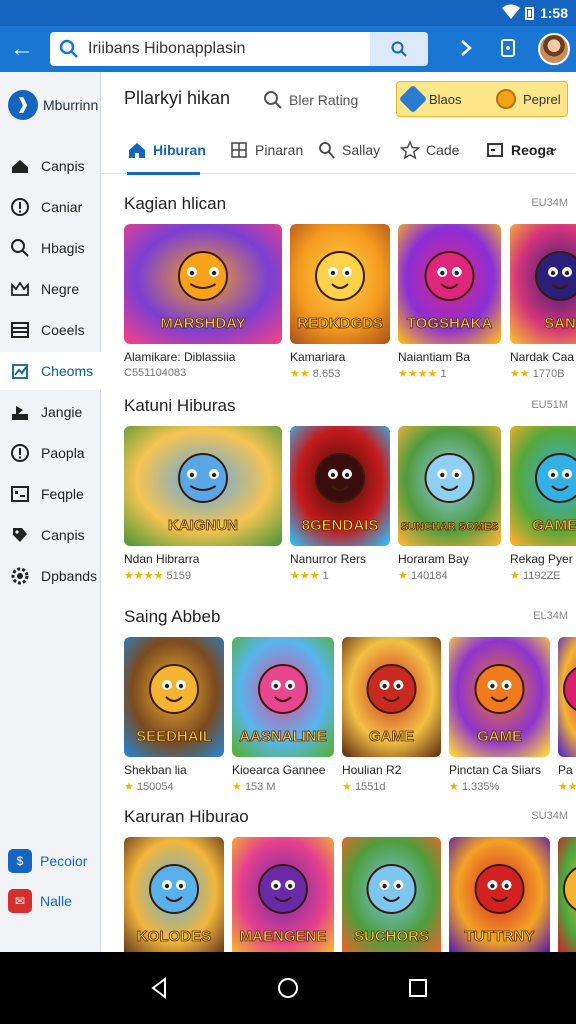  Describe the element at coordinates (180, 405) in the screenshot. I see `section-title: Katuni Hiburas` at that location.